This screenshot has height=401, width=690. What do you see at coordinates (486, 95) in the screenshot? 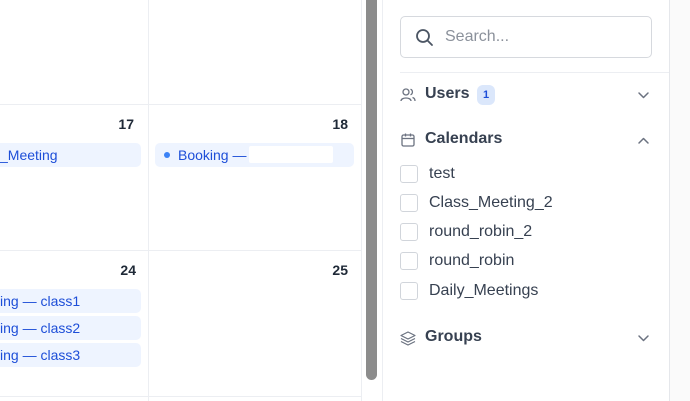
I see `users-count-badge: 1` at bounding box center [486, 95].